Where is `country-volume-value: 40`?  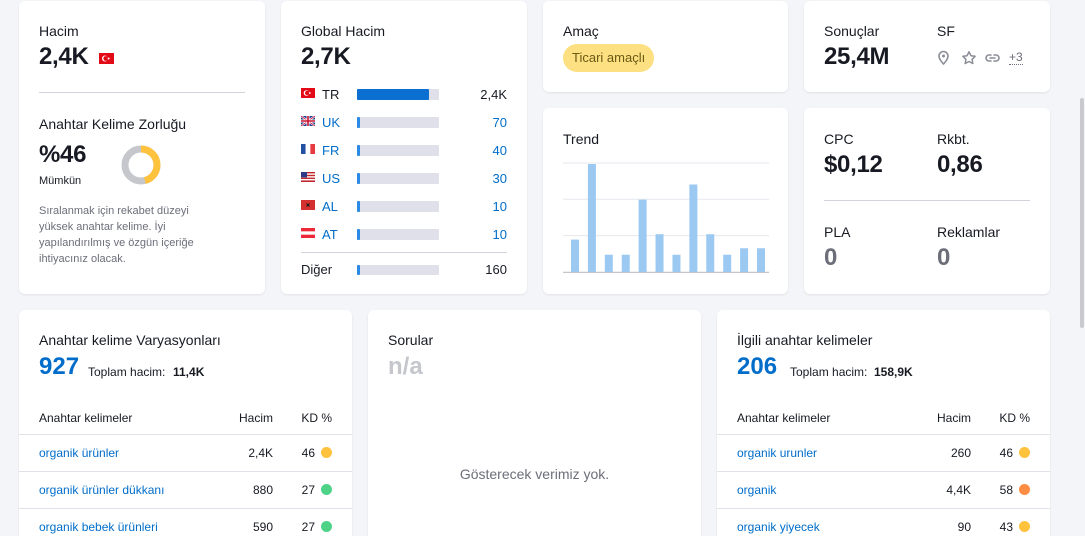
country-volume-value: 40 is located at coordinates (500, 150).